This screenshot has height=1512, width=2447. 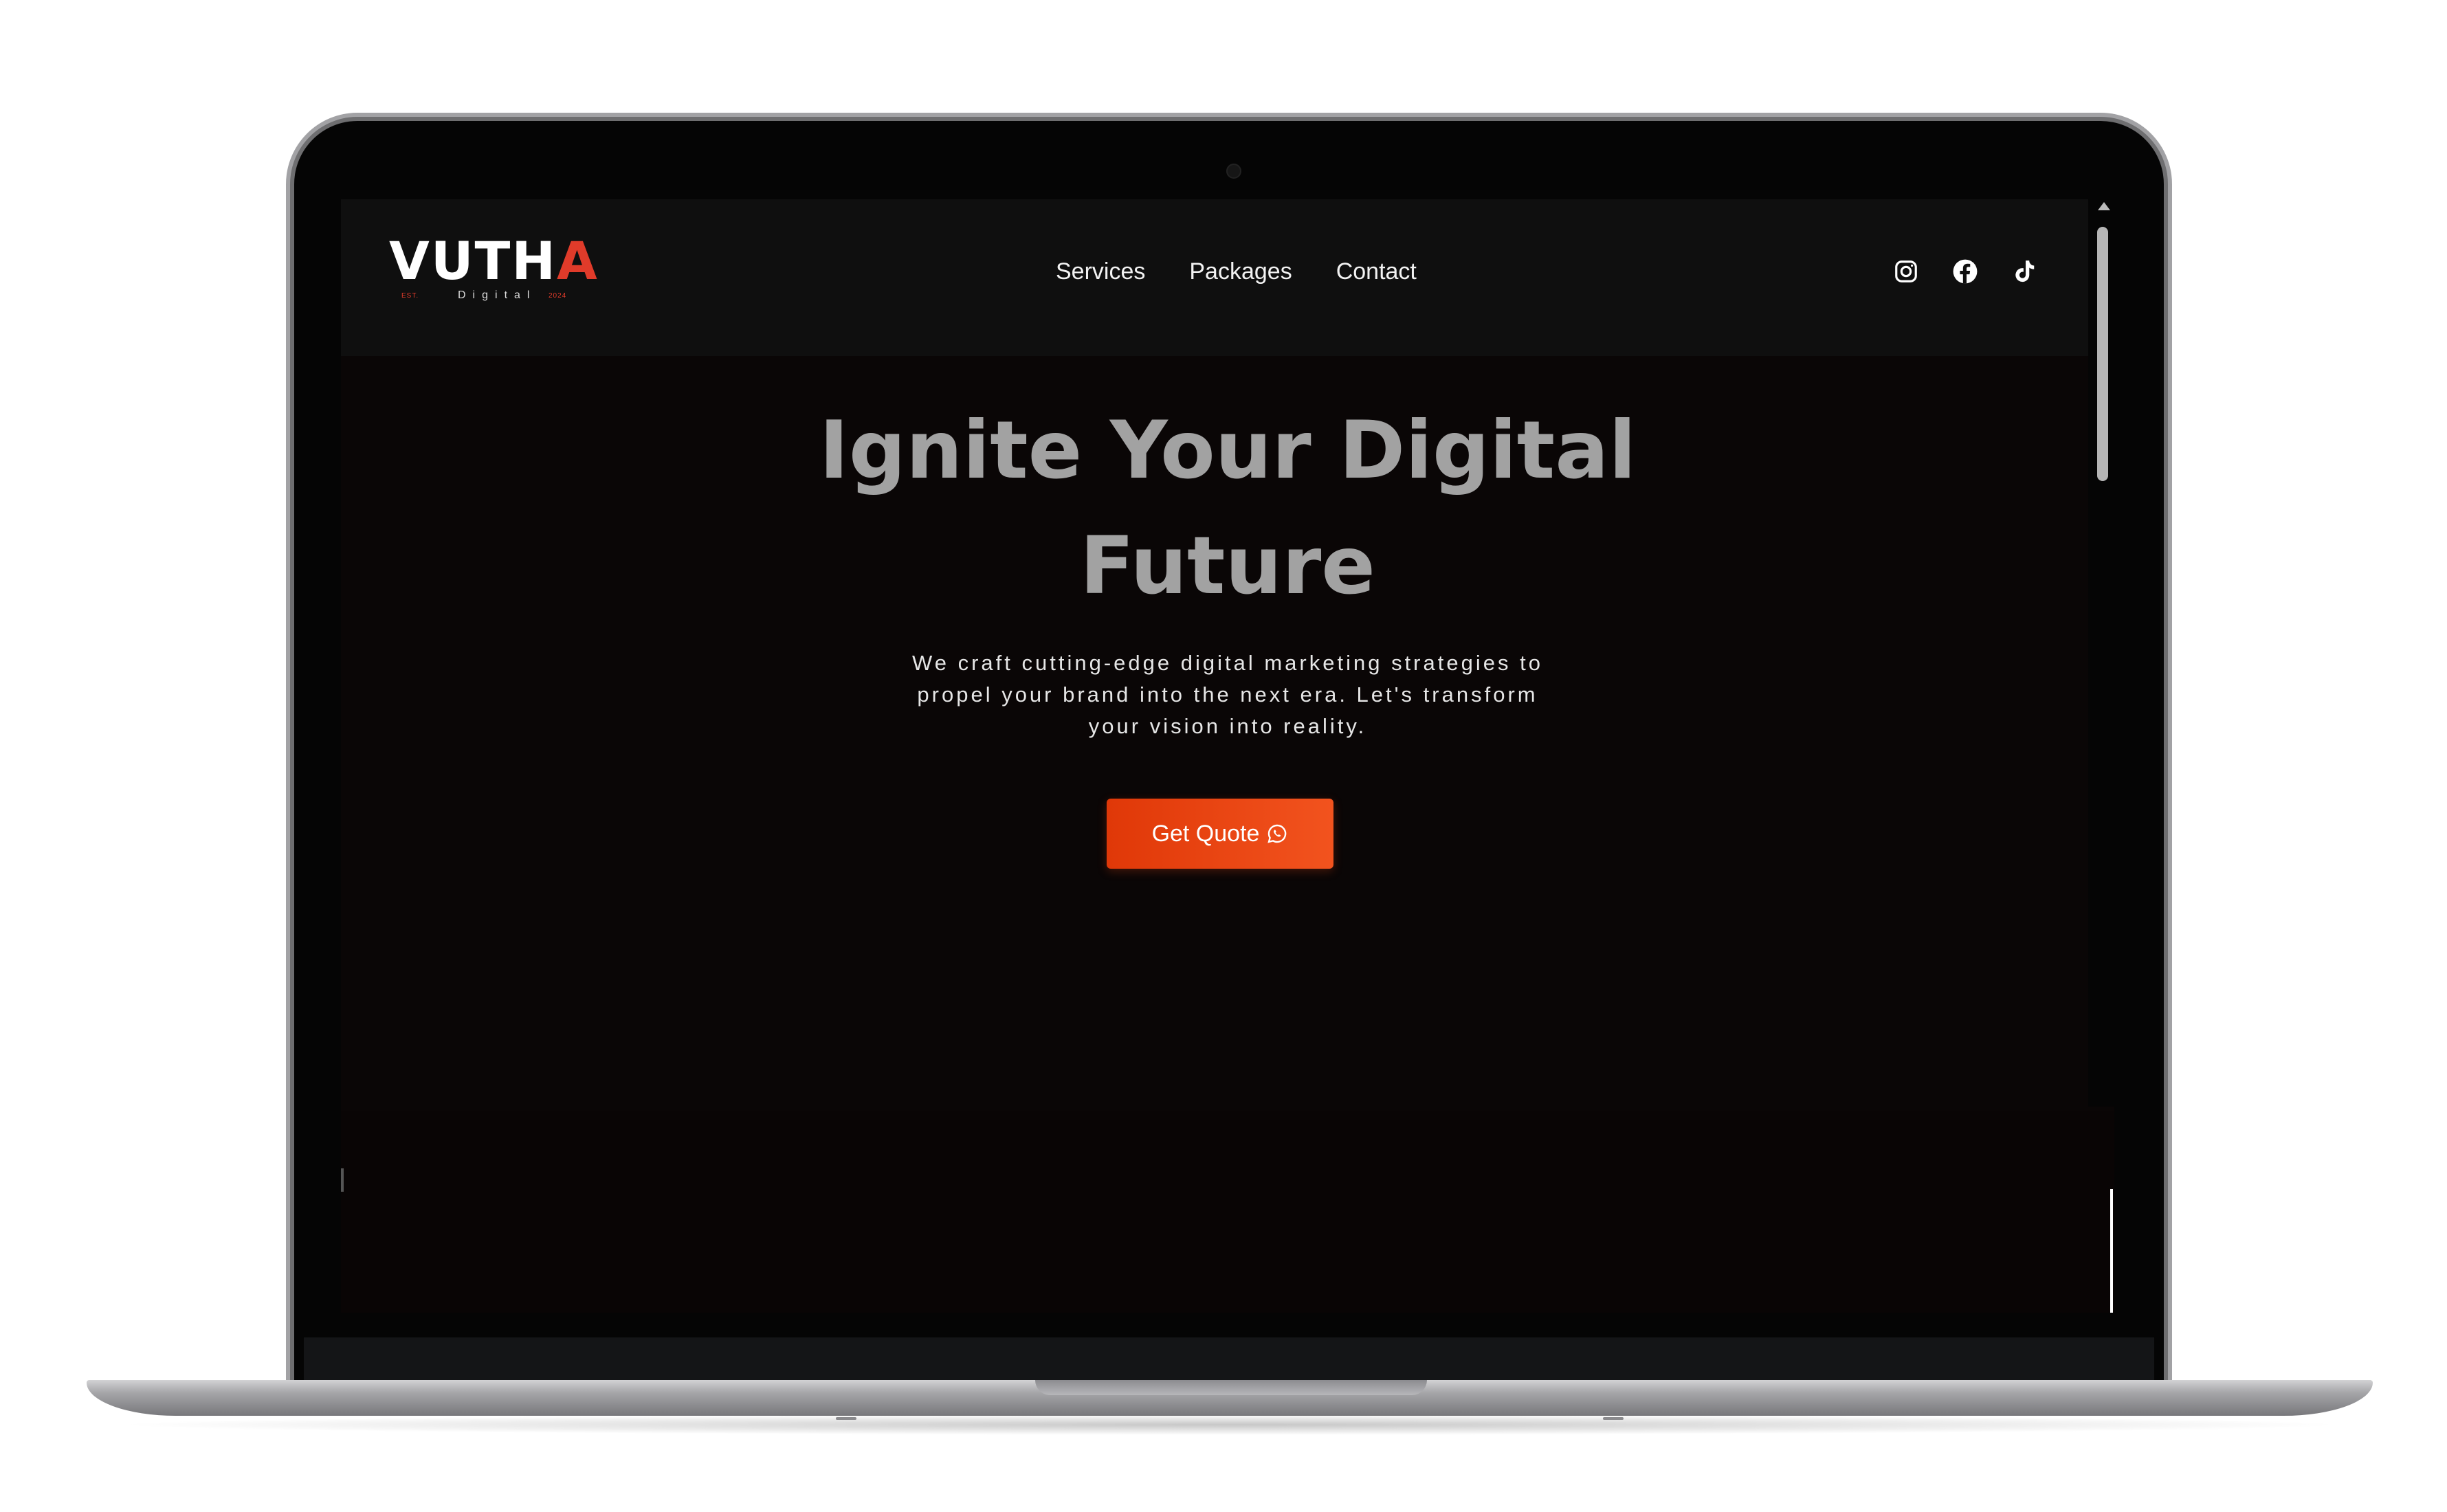 What do you see at coordinates (1277, 833) in the screenshot?
I see `whatsapp-icon` at bounding box center [1277, 833].